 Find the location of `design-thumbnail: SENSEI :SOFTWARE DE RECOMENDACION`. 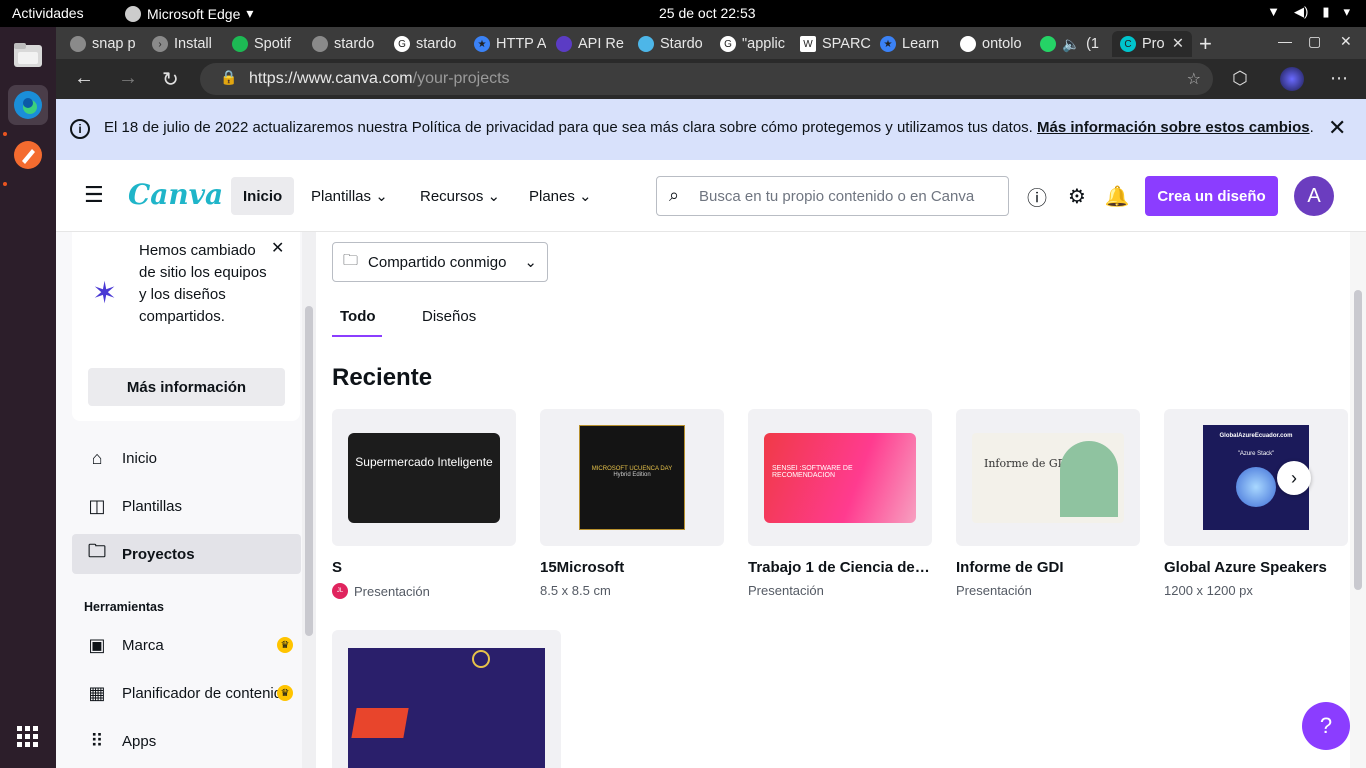

design-thumbnail: SENSEI :SOFTWARE DE RECOMENDACION is located at coordinates (840, 477).